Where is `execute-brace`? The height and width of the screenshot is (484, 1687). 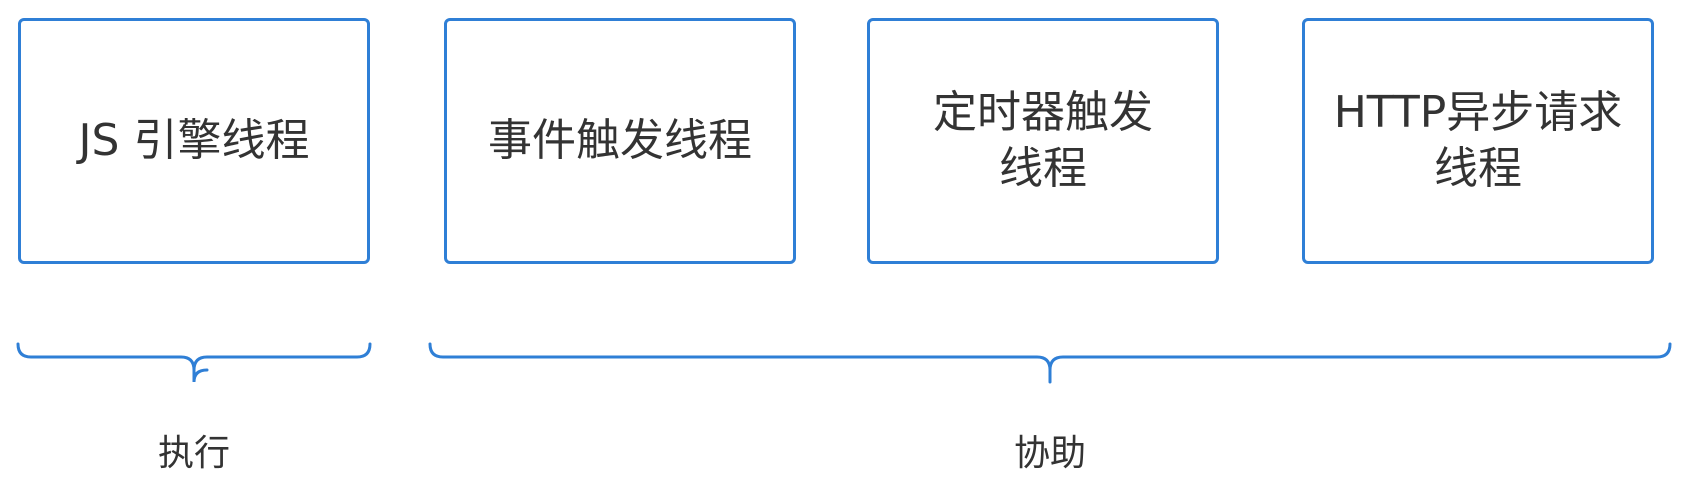
execute-brace is located at coordinates (194, 362).